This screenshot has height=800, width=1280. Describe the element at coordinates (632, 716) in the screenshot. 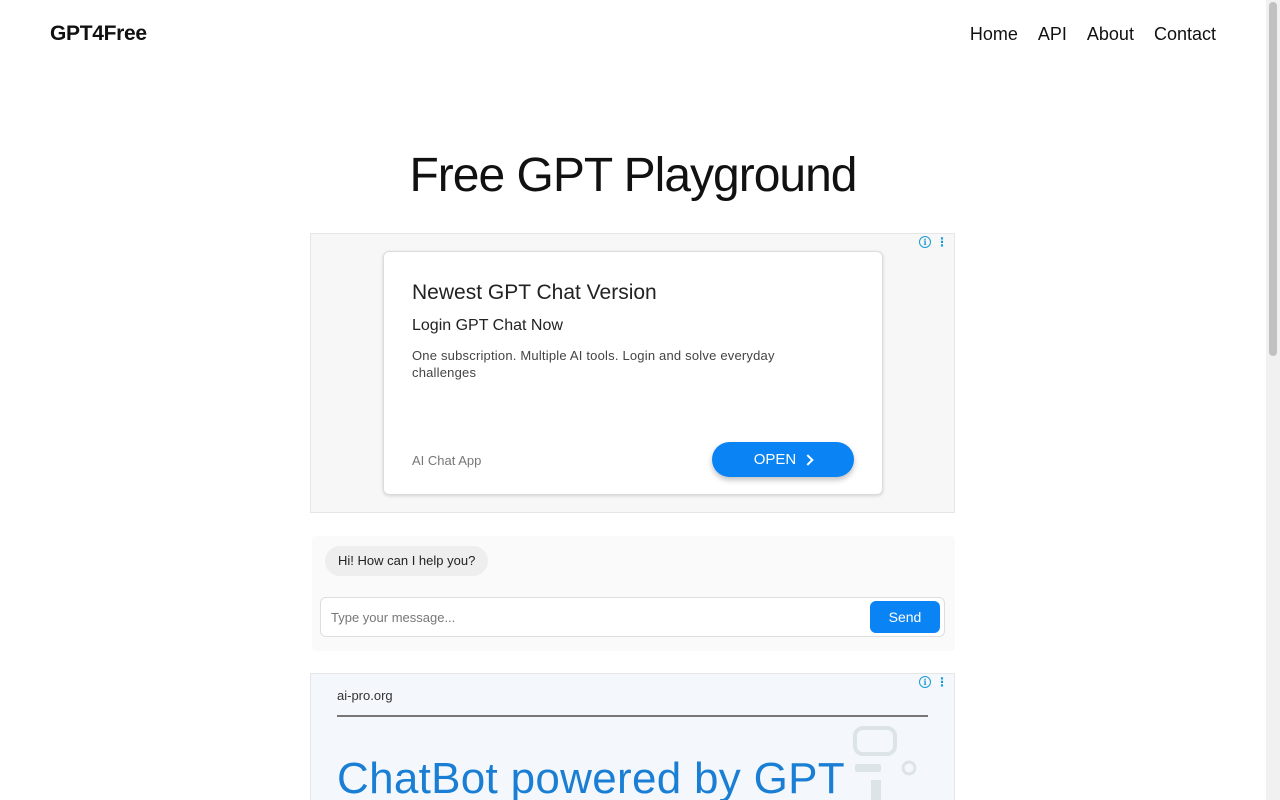

I see `ad-divider` at that location.